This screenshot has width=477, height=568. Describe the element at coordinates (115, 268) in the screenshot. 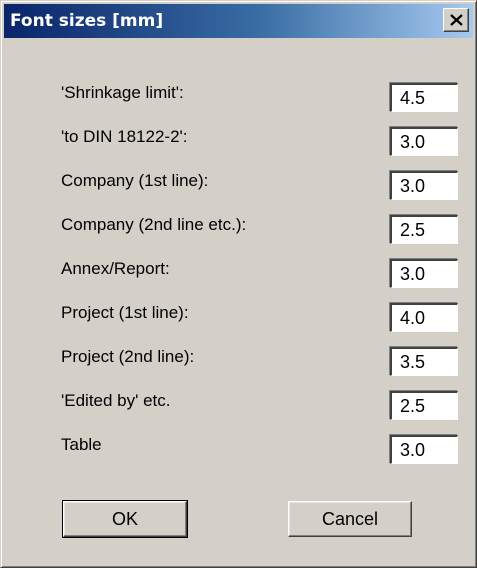

I see `label-annex-report: Annex/Report:` at that location.